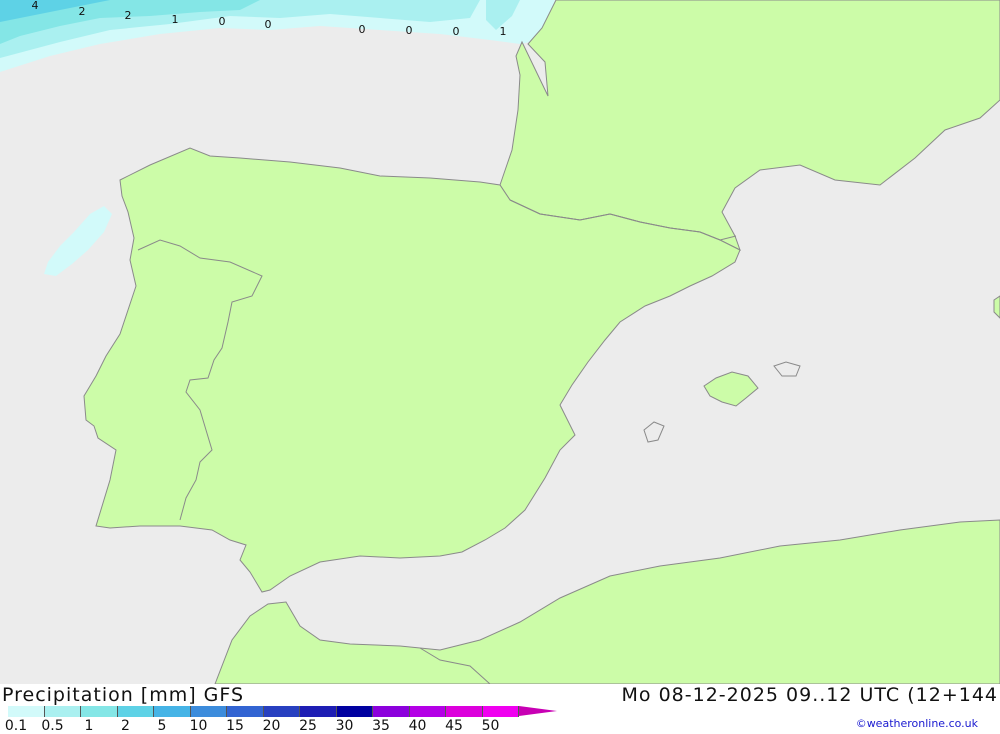 This screenshot has height=734, width=1000. Describe the element at coordinates (809, 695) in the screenshot. I see `map-datetime: Mo 08-12-2025 09..12 UTC (12+144` at that location.